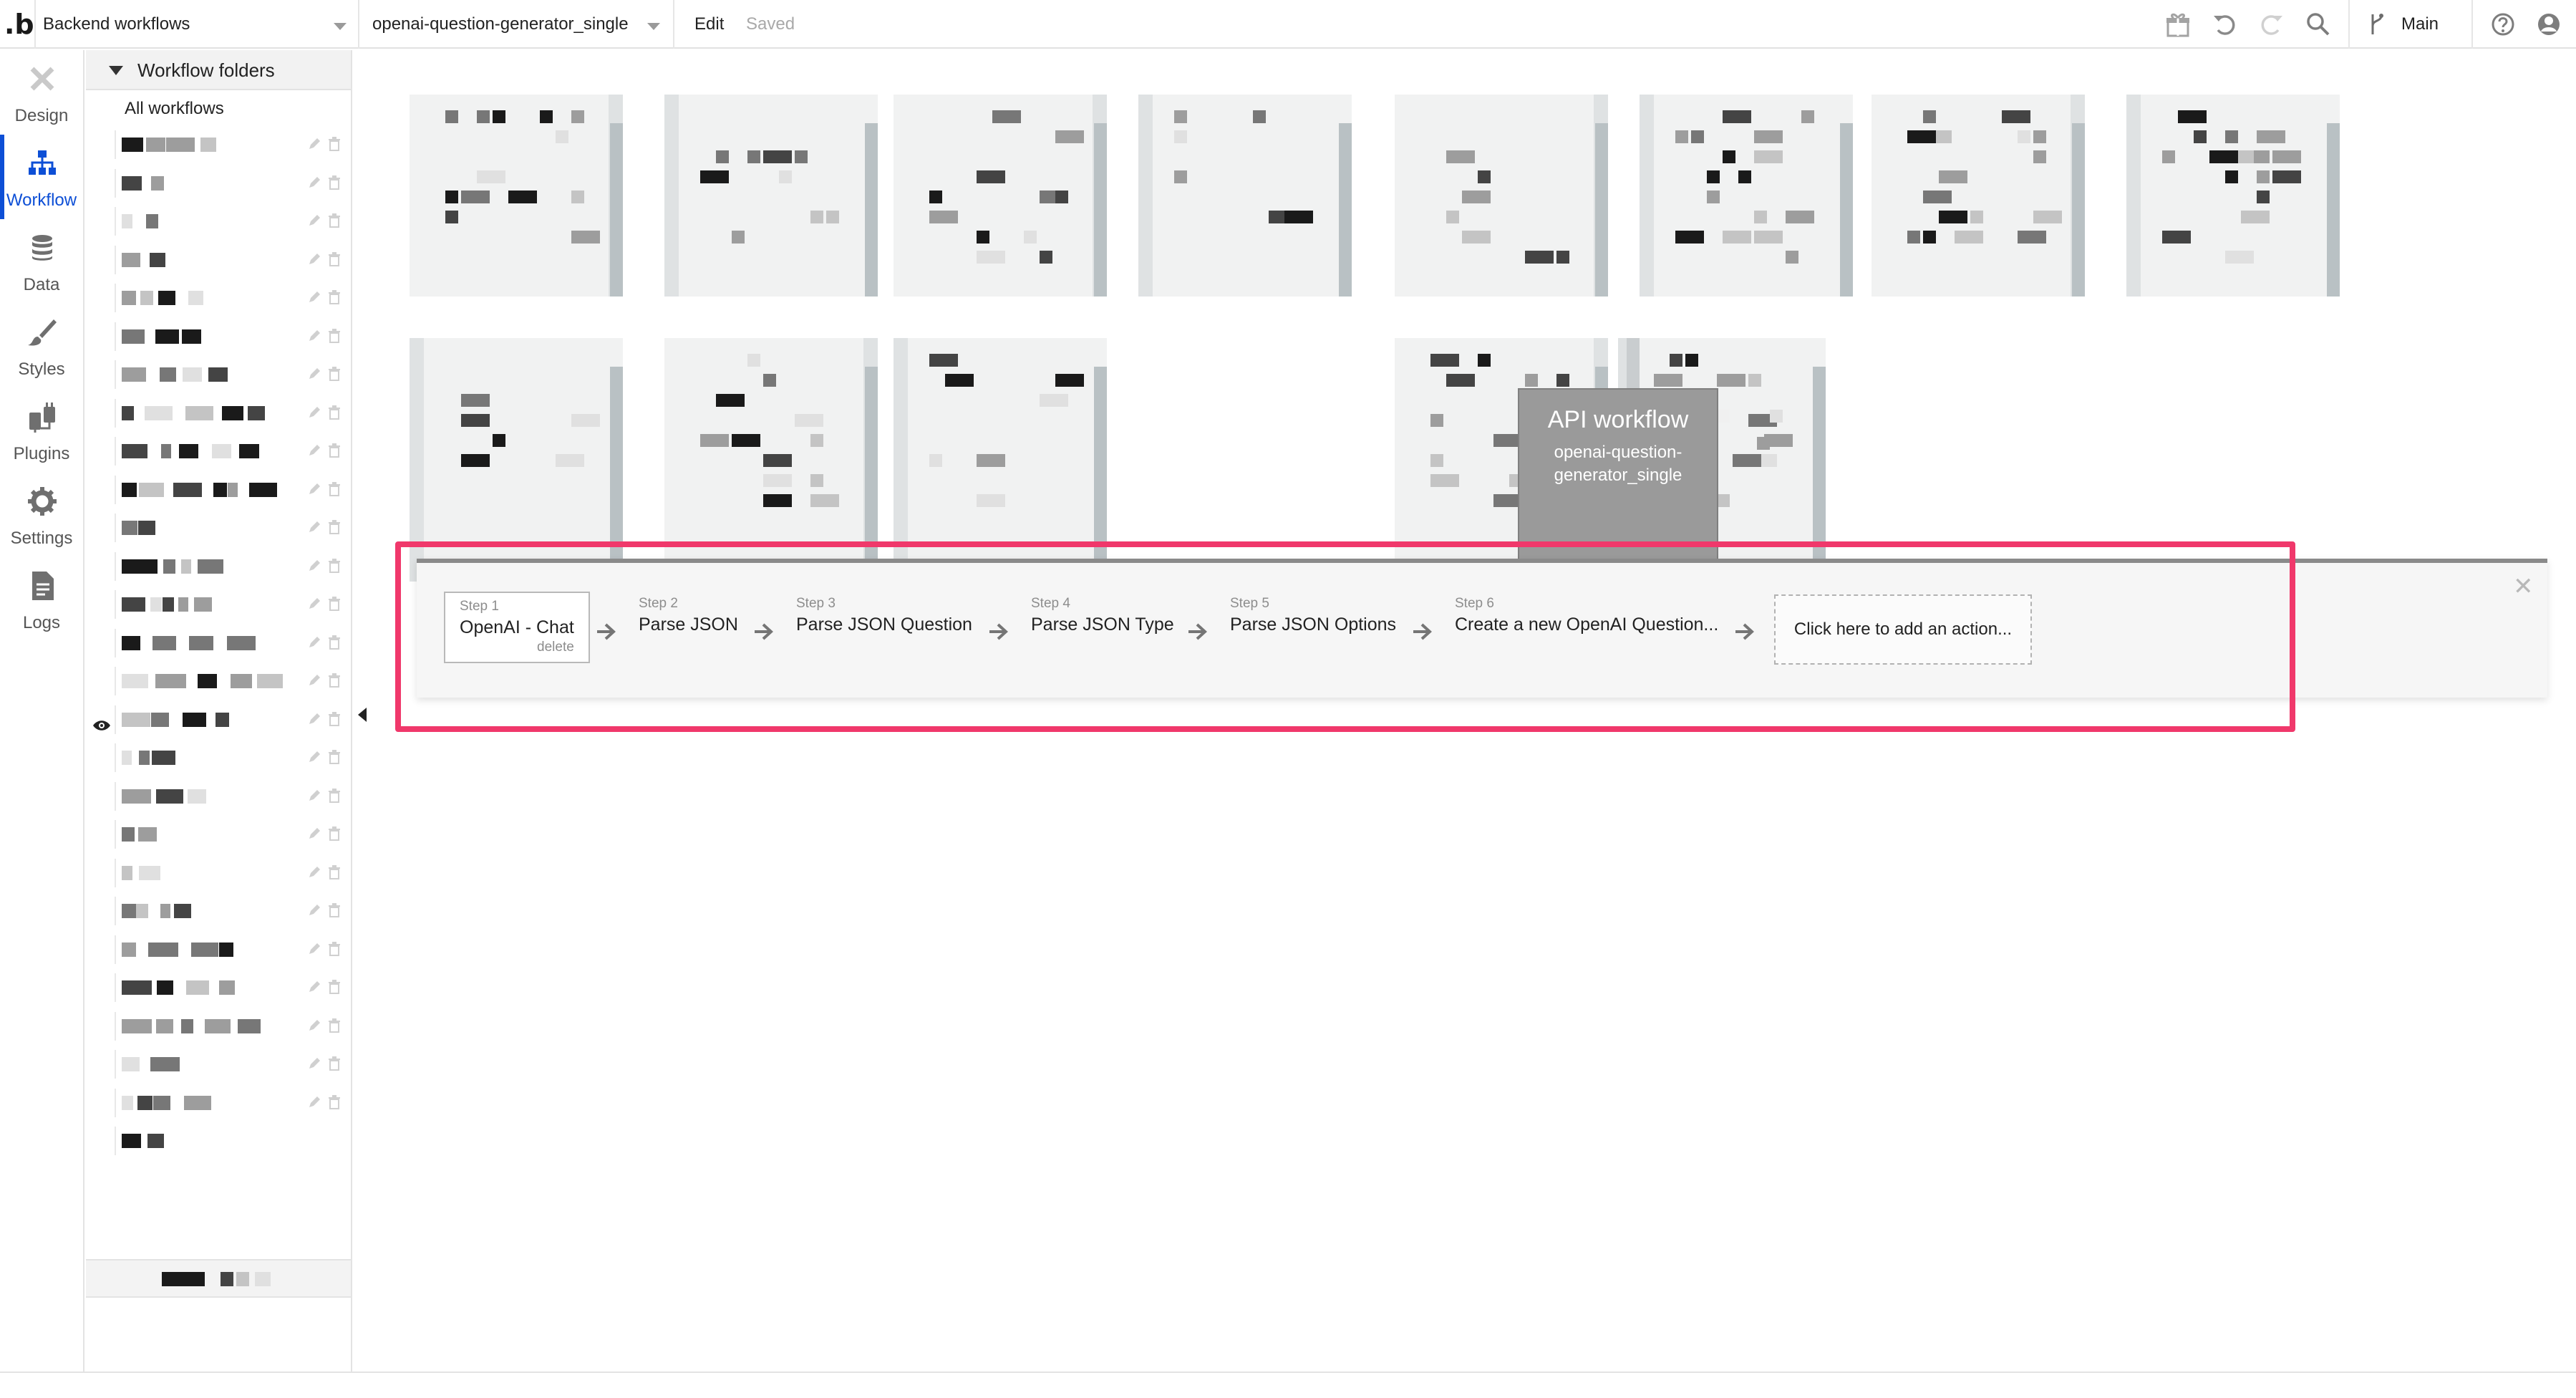  What do you see at coordinates (42, 515) in the screenshot?
I see `rail-item-settings: Settings` at bounding box center [42, 515].